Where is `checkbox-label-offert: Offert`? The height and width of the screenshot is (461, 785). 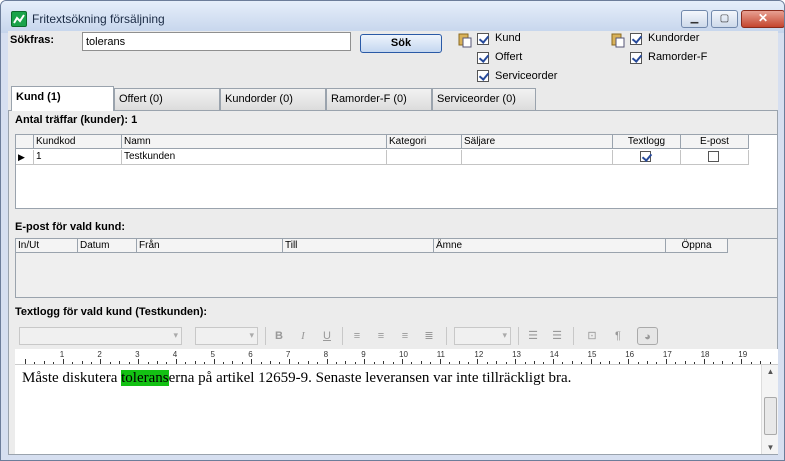 checkbox-label-offert: Offert is located at coordinates (509, 57).